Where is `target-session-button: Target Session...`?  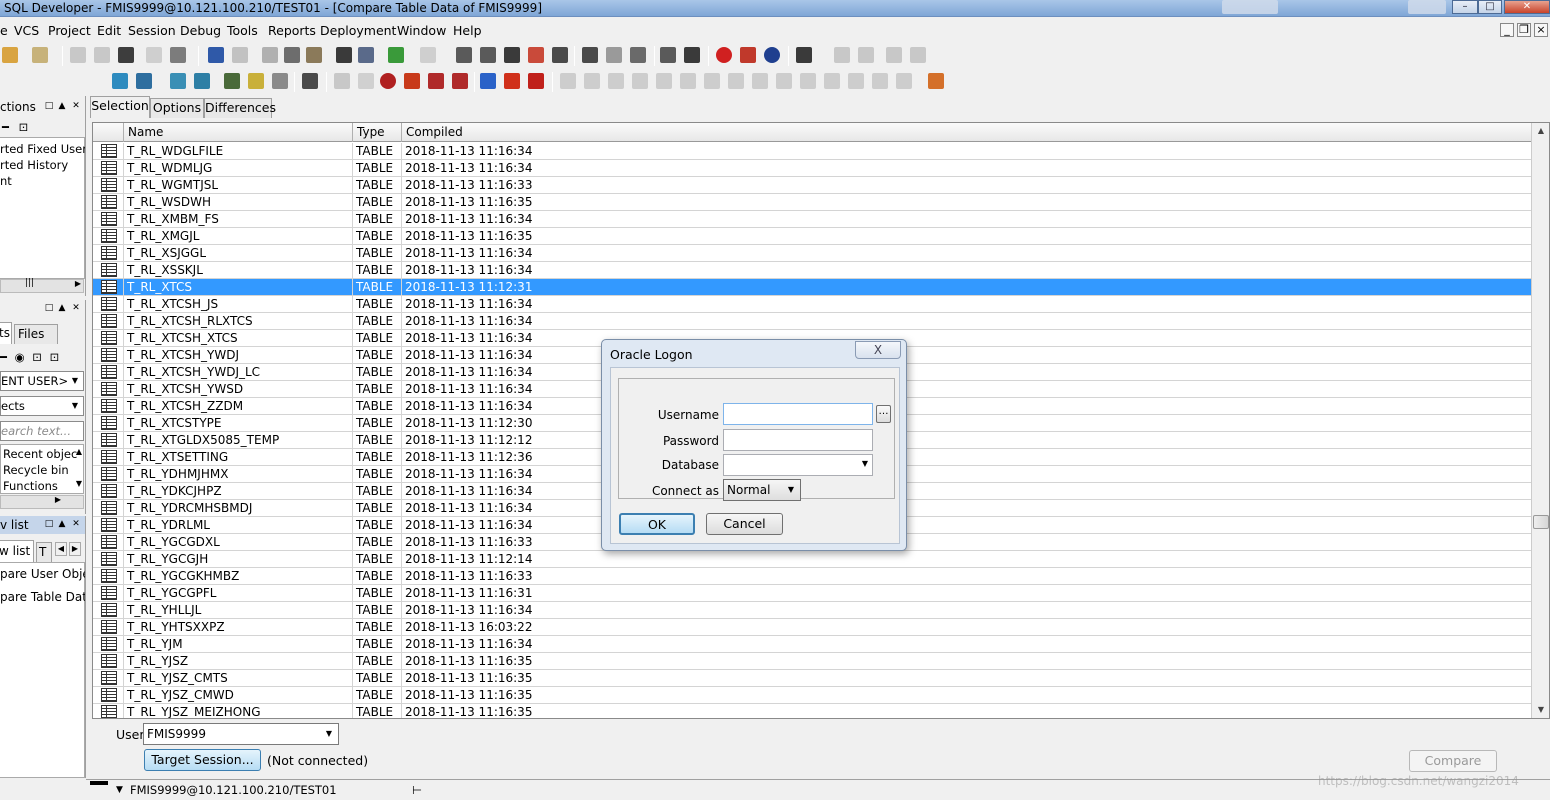
target-session-button: Target Session... is located at coordinates (202, 760).